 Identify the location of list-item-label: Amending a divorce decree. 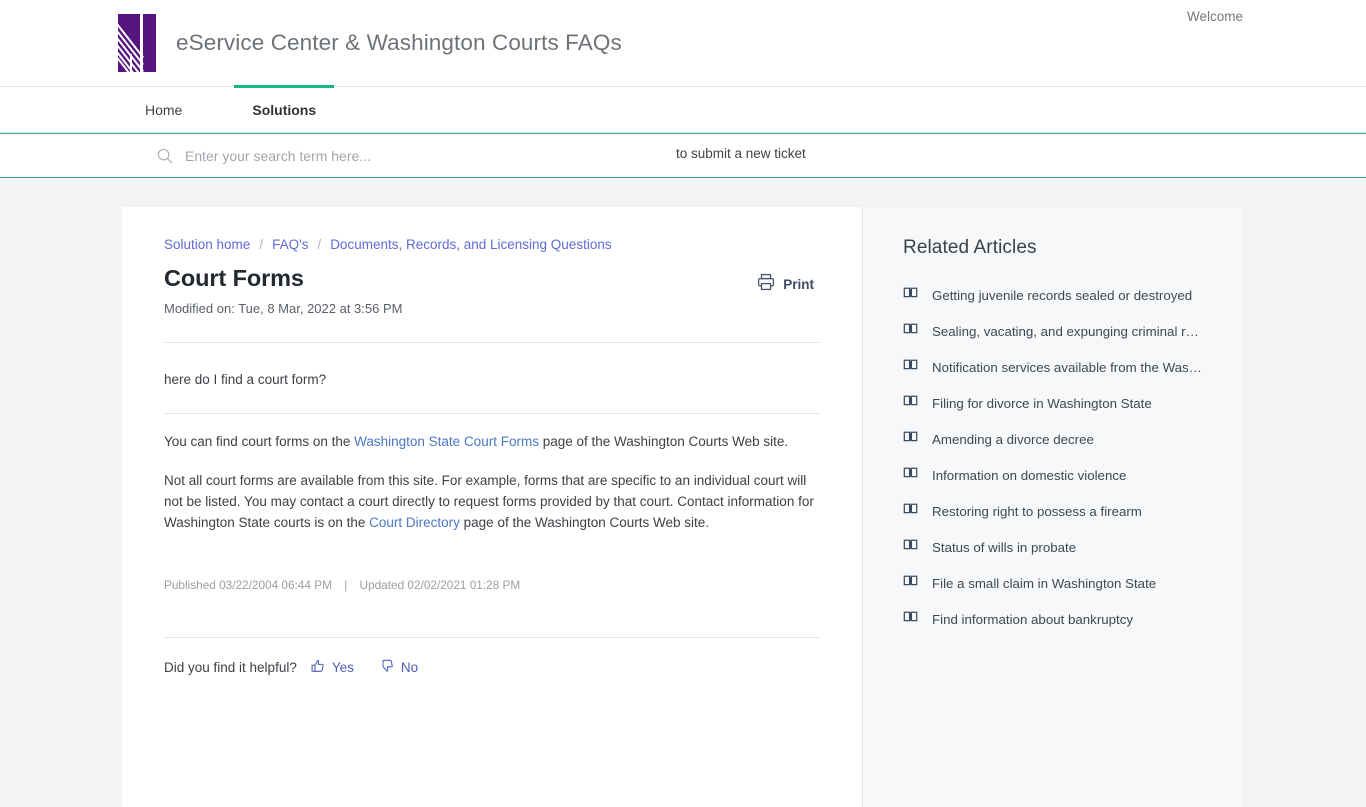
(1013, 439).